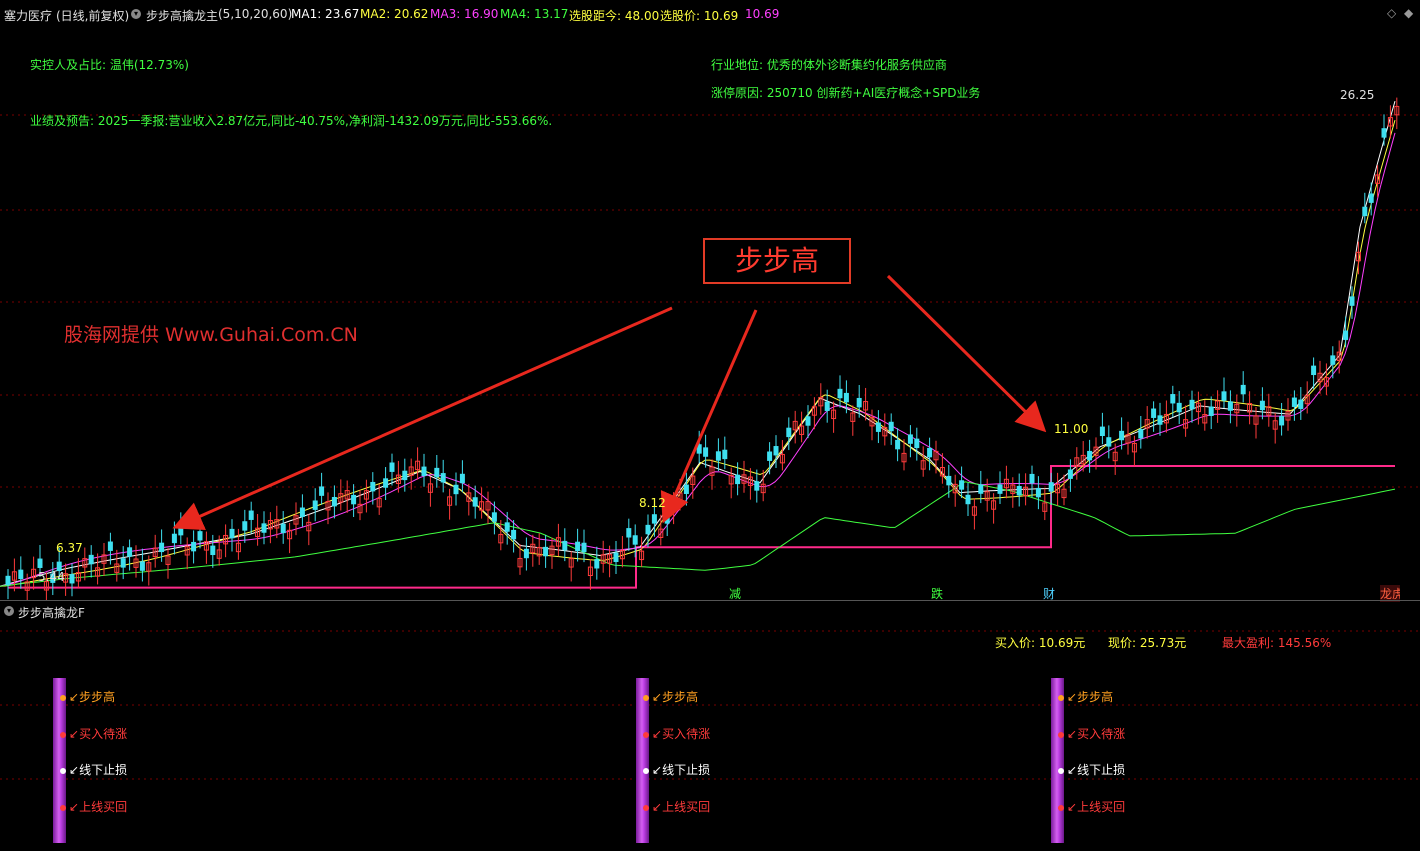 This screenshot has width=1420, height=851. Describe the element at coordinates (829, 65) in the screenshot. I see `industry-info: 行业地位: 优秀的体外诊断集约化服务供应商` at that location.